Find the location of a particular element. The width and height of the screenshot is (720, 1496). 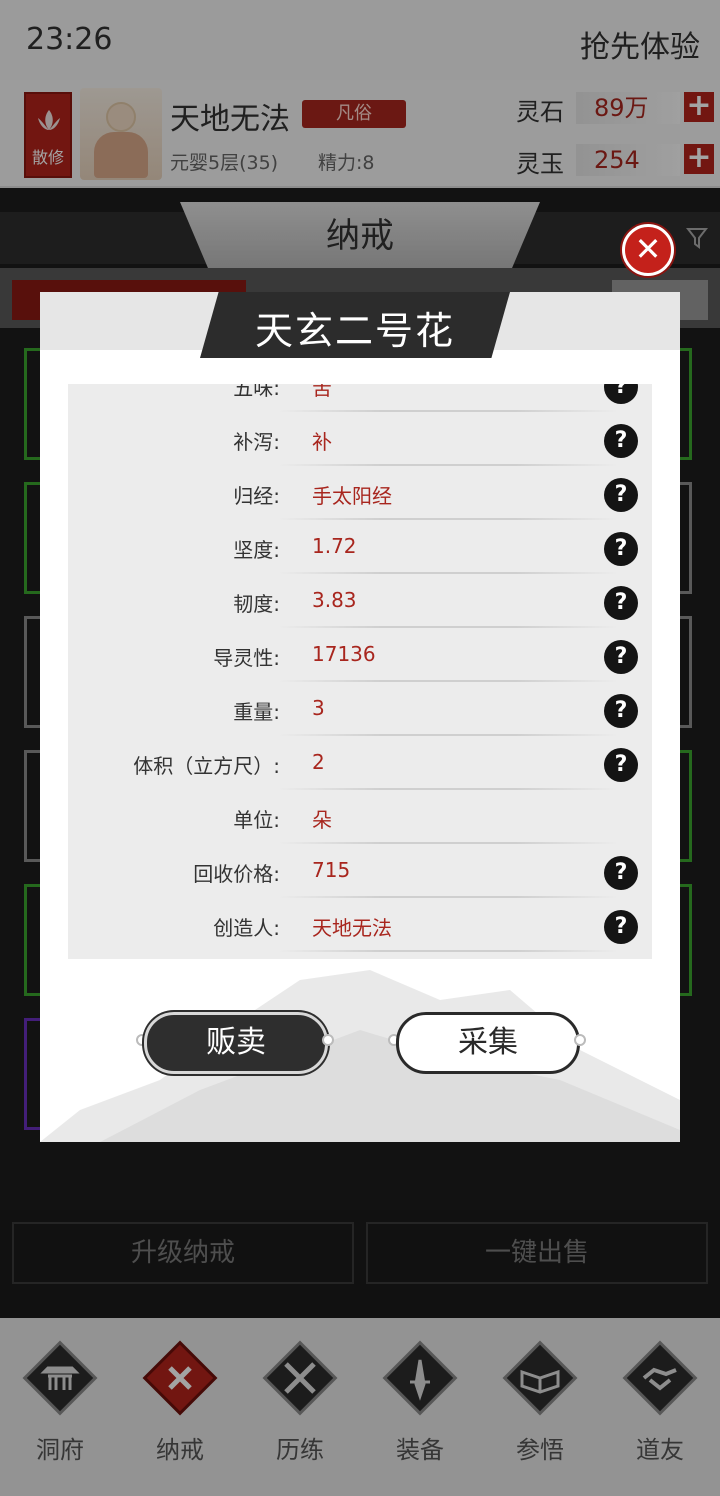

attribute-value: 1.72 is located at coordinates (334, 546).